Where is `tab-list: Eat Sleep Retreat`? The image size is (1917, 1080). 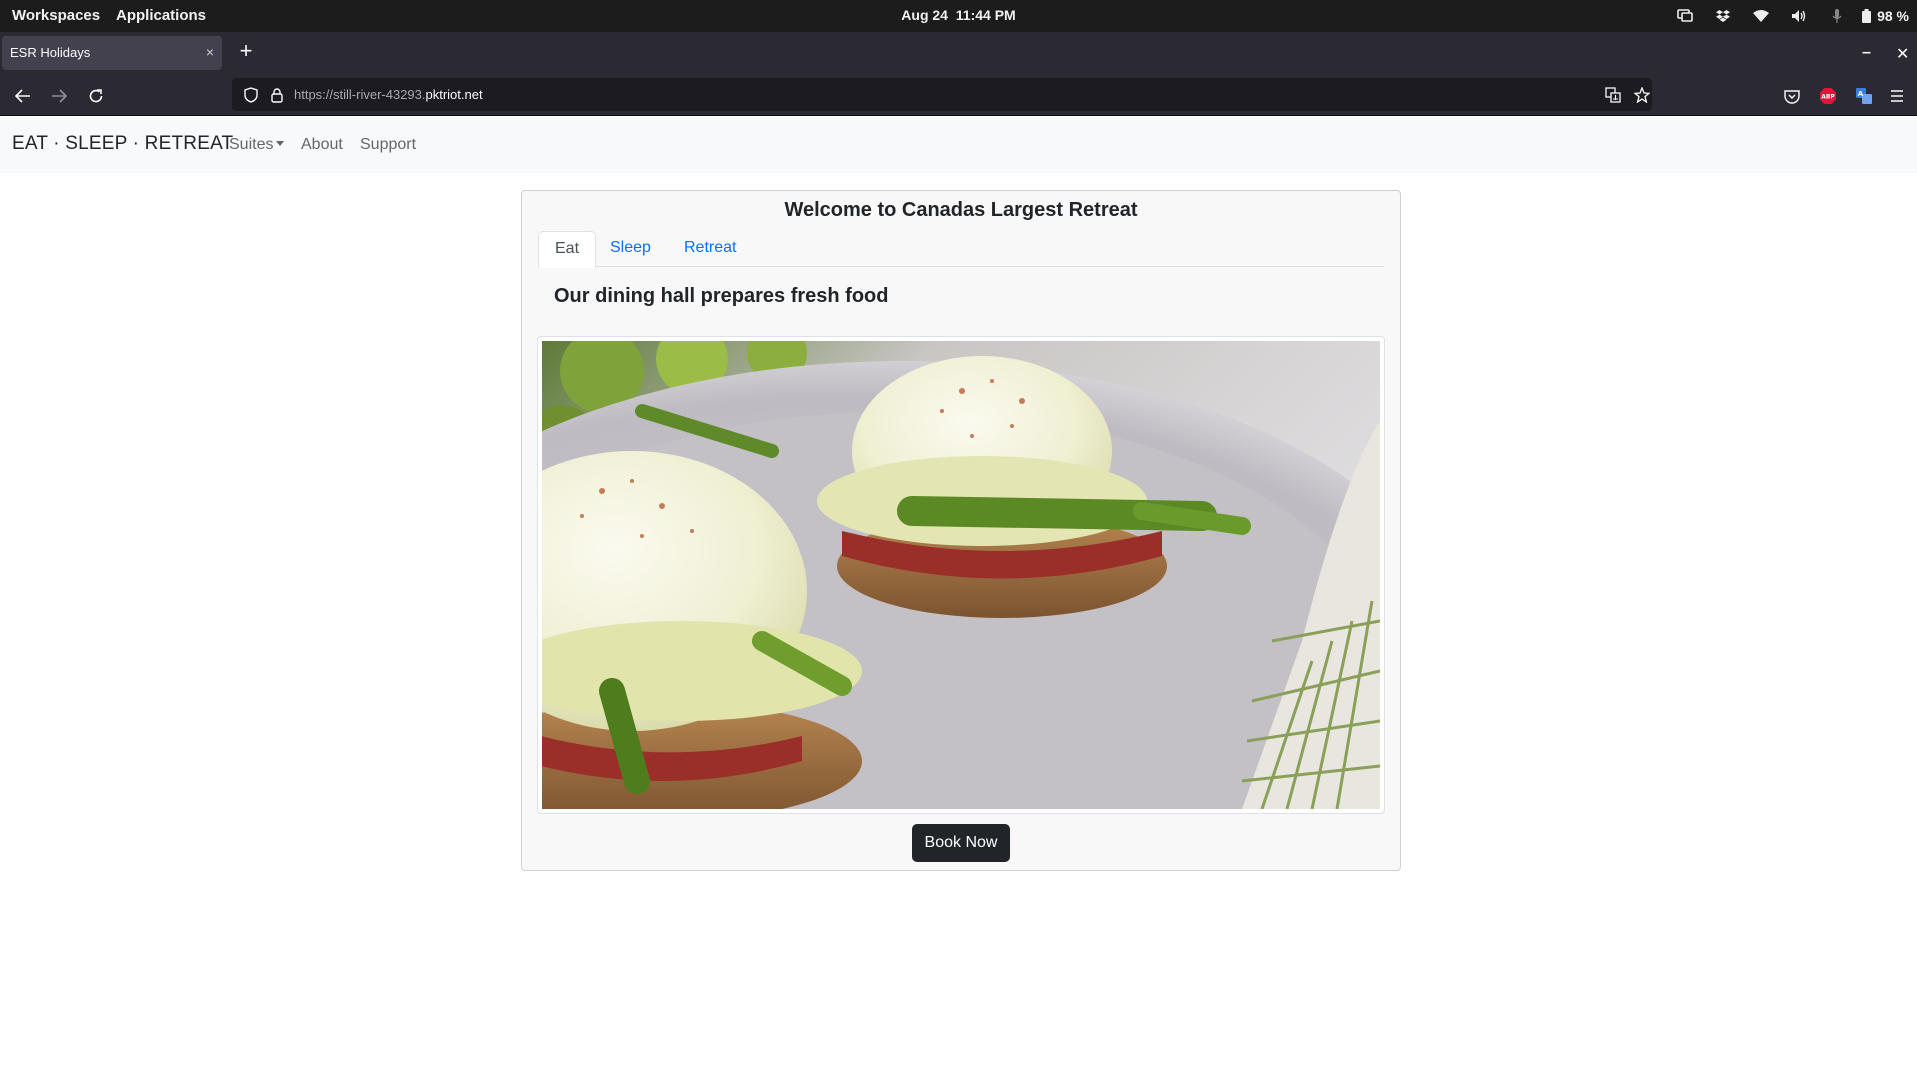
tab-list: Eat Sleep Retreat is located at coordinates (961, 249).